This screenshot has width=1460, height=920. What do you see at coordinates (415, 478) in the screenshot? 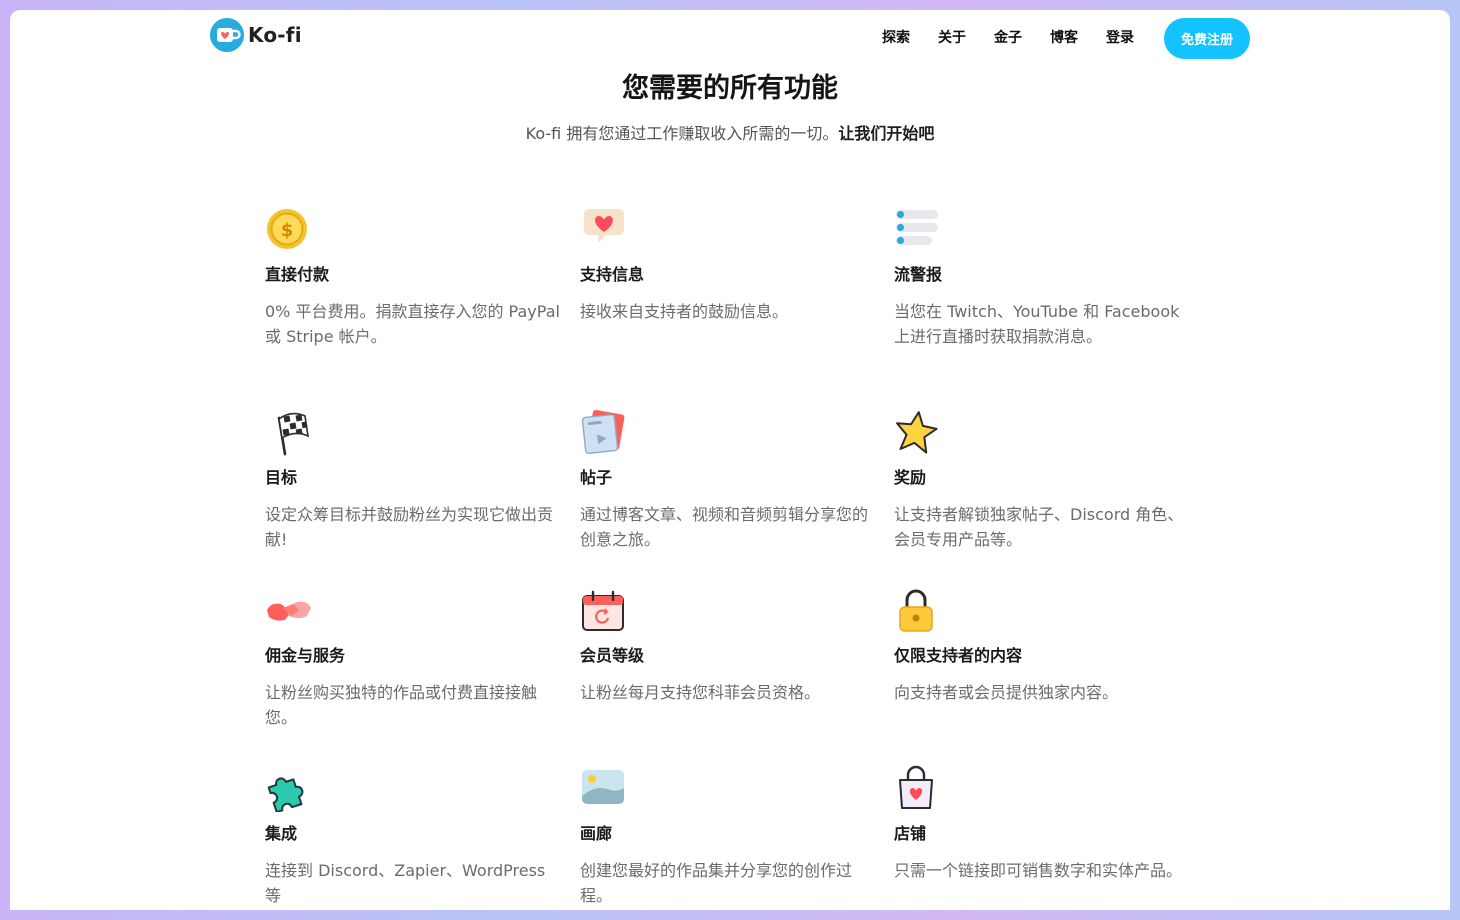
I see `feature-goals: 目标 设定众筹目标并鼓励粉丝为实现它做出贡献!` at bounding box center [415, 478].